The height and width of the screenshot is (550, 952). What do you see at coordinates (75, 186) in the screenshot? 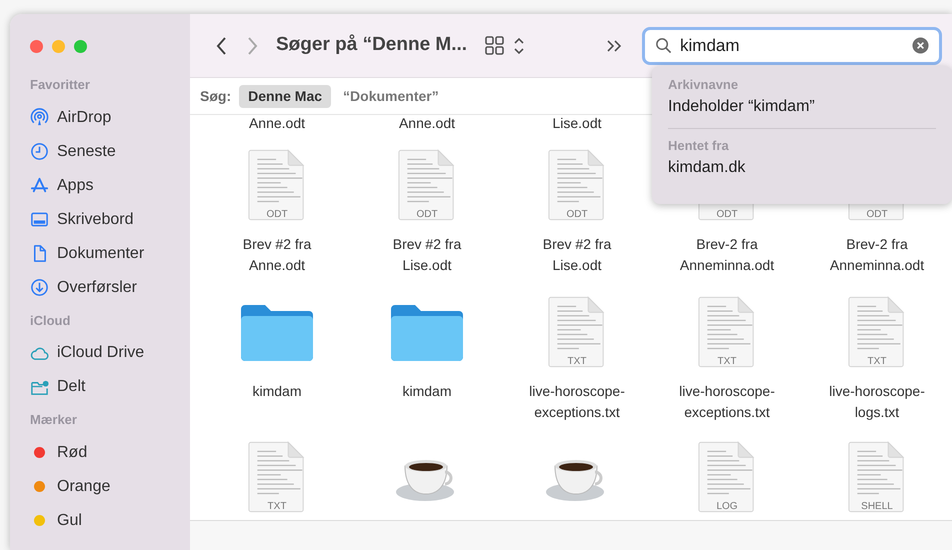
I see `sidebar-item: Apps` at bounding box center [75, 186].